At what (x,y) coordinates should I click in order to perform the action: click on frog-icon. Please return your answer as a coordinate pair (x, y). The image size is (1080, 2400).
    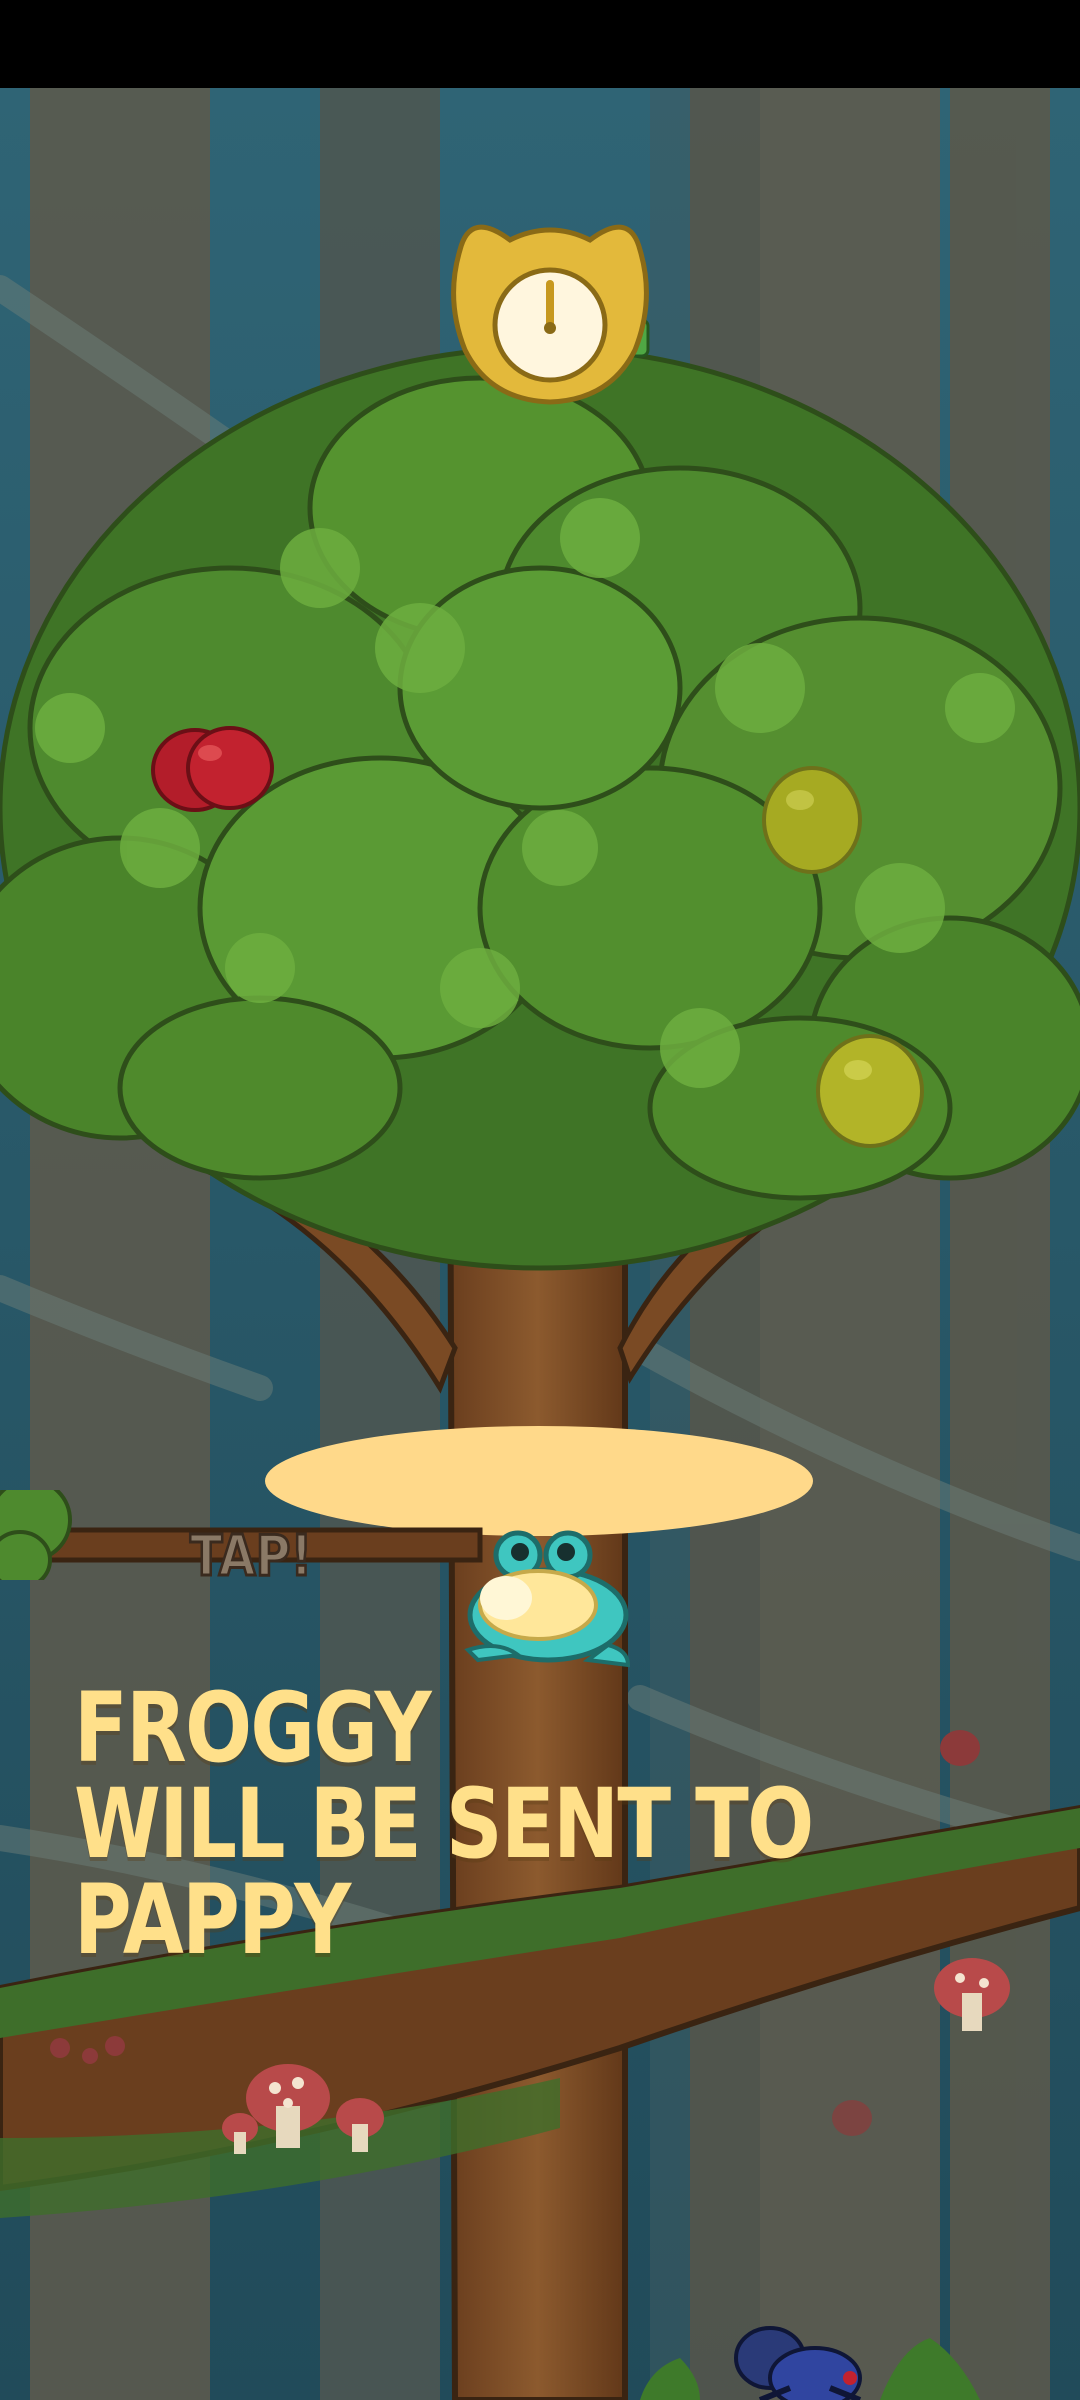
    Looking at the image, I should click on (547, 1599).